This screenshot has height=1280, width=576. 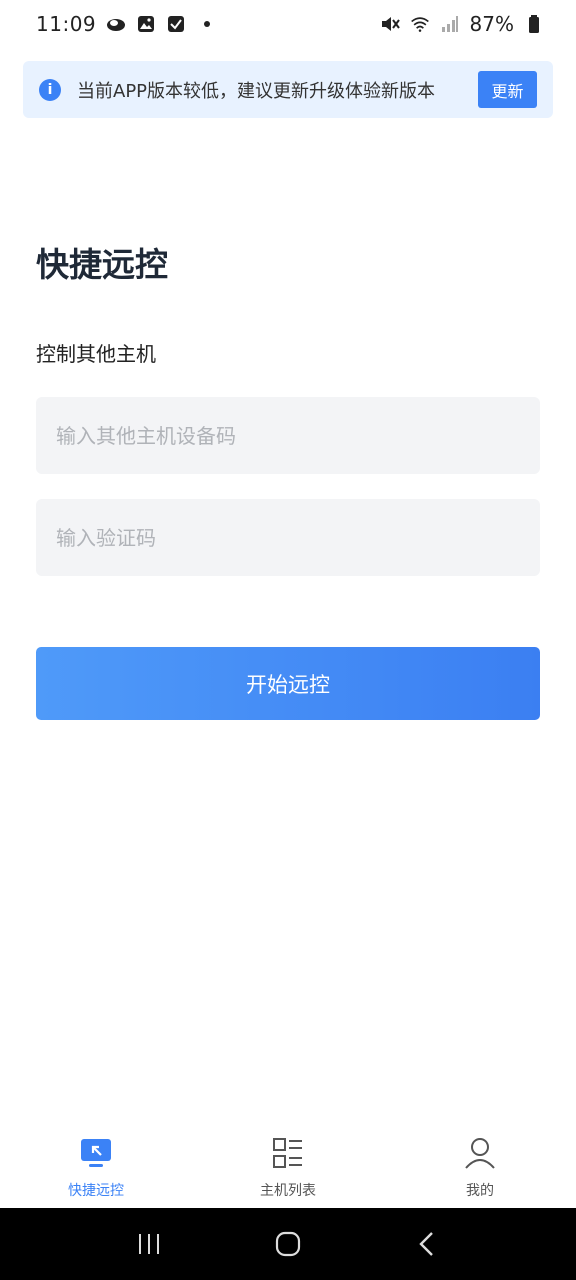 I want to click on back-button, so click(x=427, y=1244).